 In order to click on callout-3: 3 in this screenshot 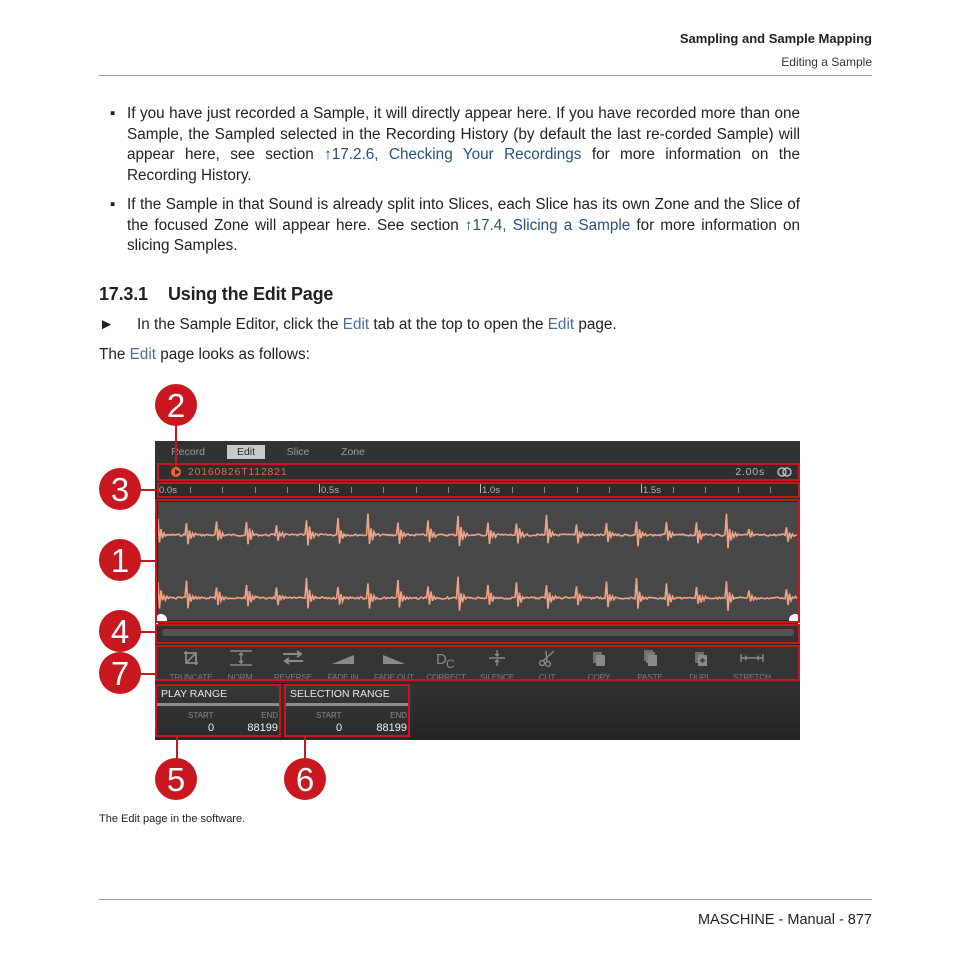, I will do `click(120, 489)`.